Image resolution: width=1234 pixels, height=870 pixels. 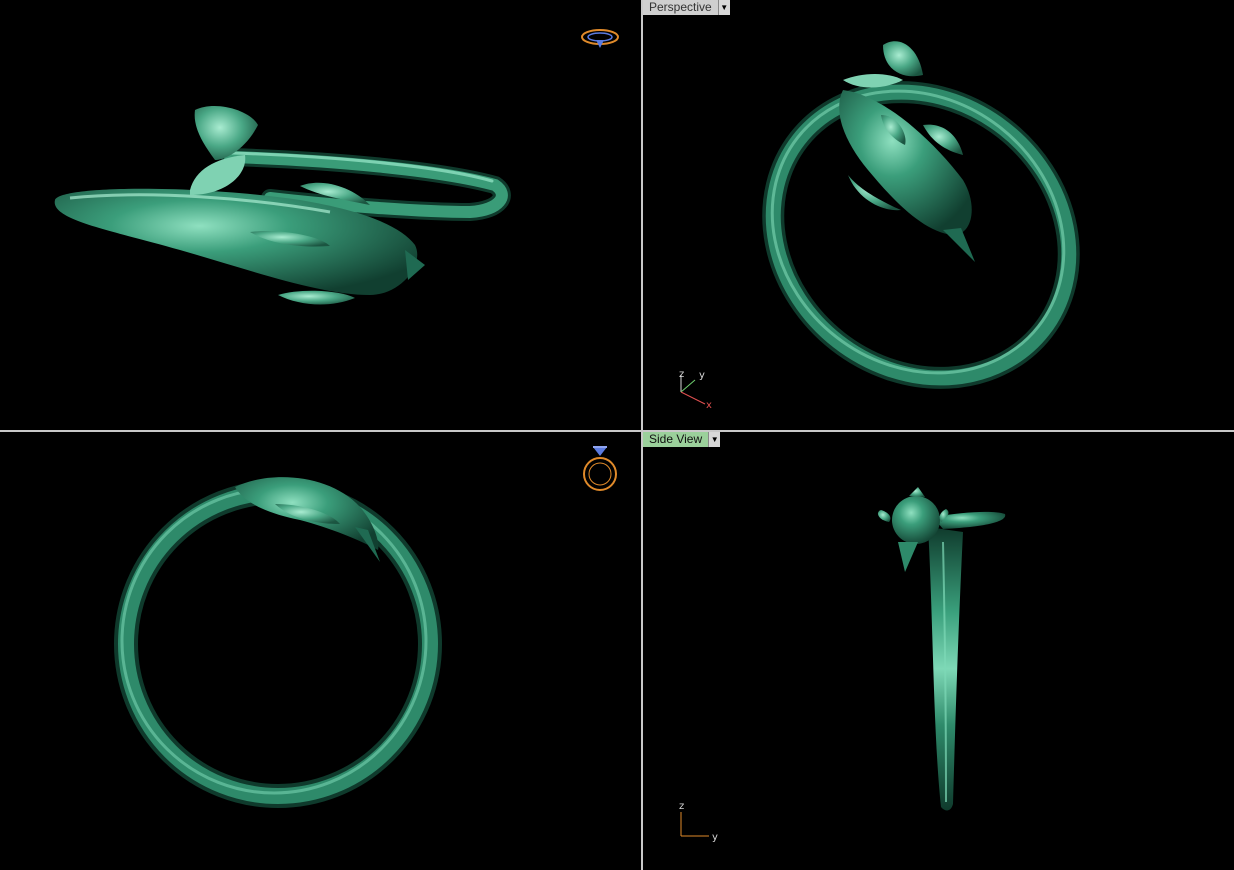 What do you see at coordinates (600, 38) in the screenshot?
I see `ring-orientation-icon` at bounding box center [600, 38].